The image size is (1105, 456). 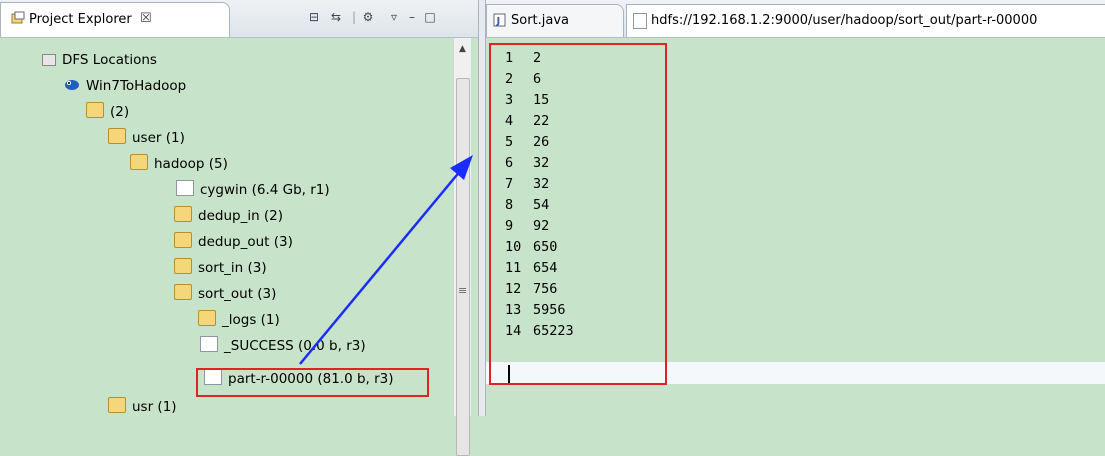 What do you see at coordinates (179, 164) in the screenshot?
I see `tree-node-hadoop: hadoop (5)` at bounding box center [179, 164].